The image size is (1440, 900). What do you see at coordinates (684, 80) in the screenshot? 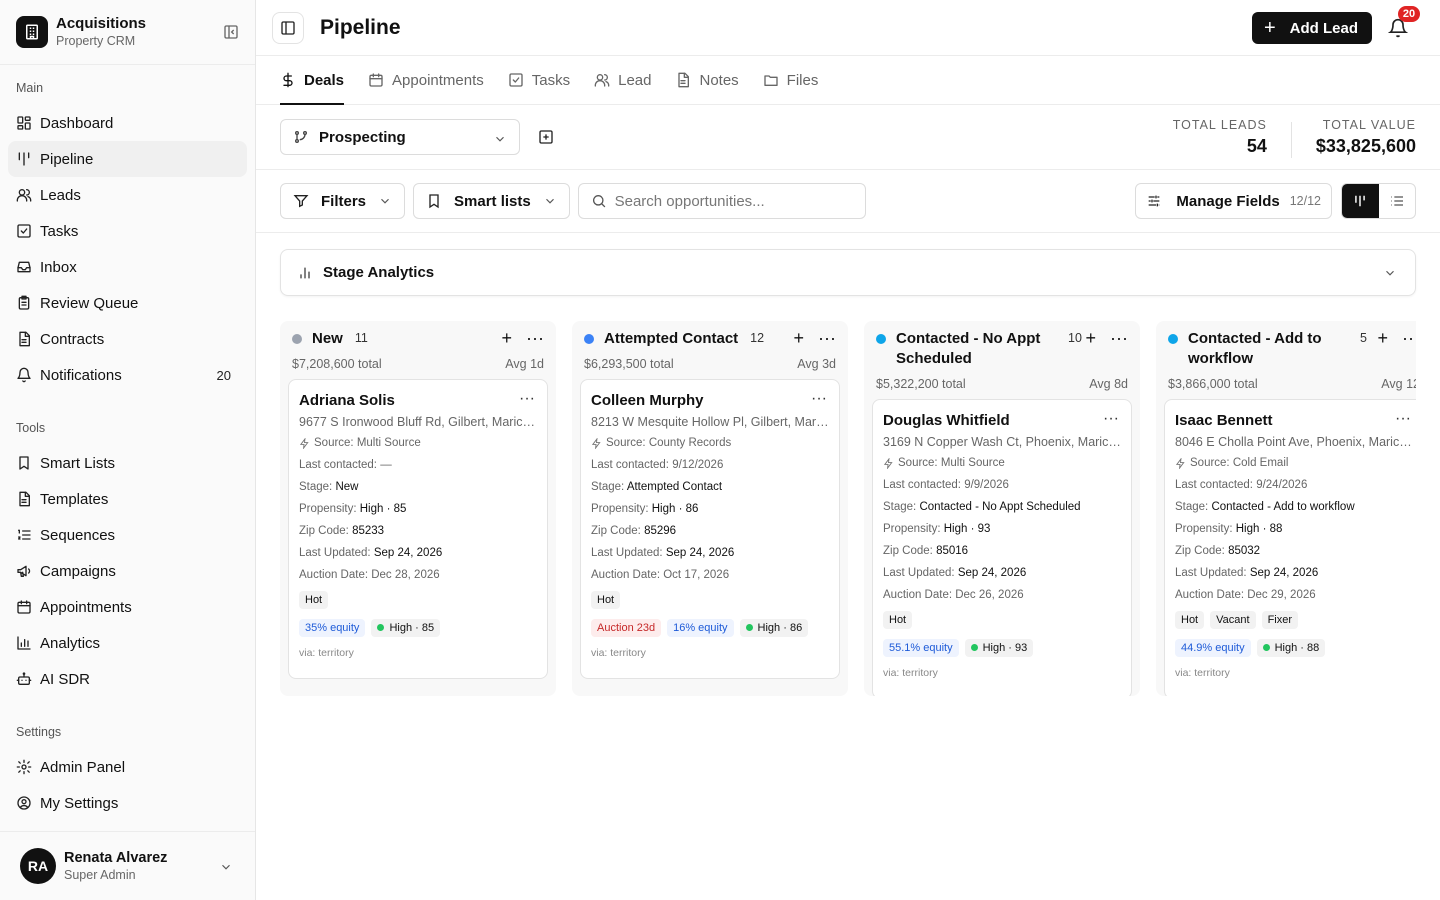
I see `document-icon` at bounding box center [684, 80].